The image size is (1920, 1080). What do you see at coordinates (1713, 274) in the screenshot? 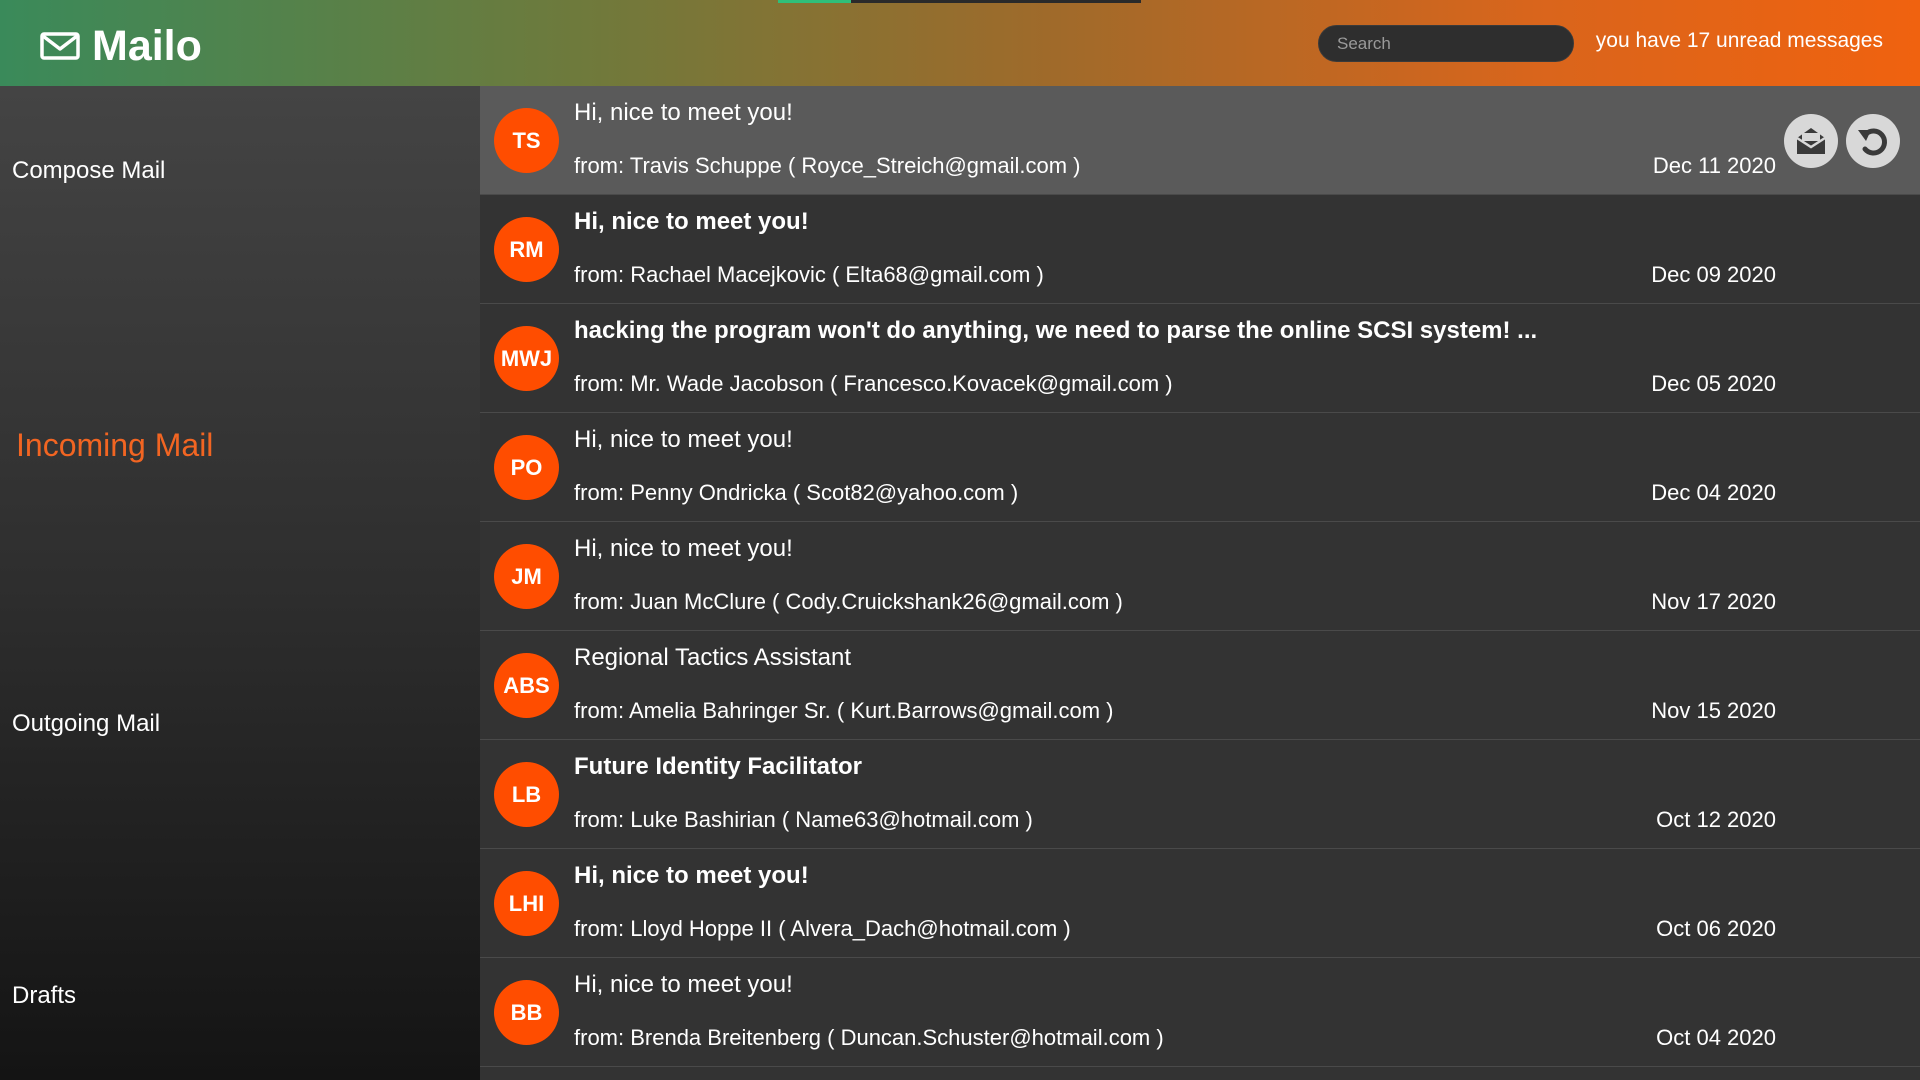
I see `mail-date: Dec 09 2020` at bounding box center [1713, 274].